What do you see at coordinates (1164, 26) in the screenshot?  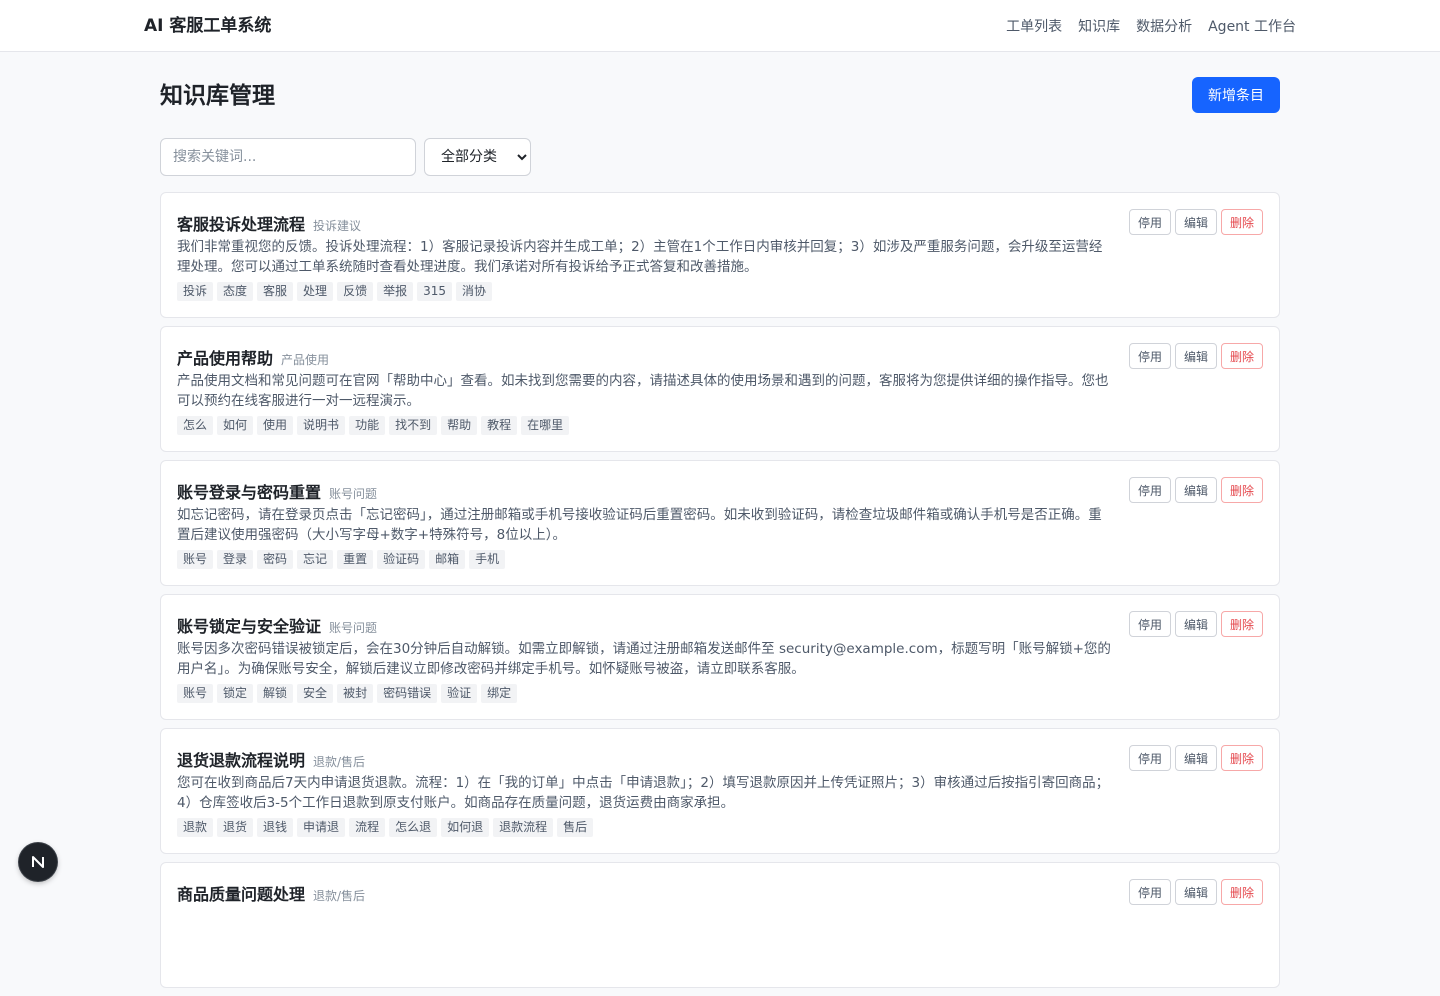 I see `nav-analytics: 数据分析` at bounding box center [1164, 26].